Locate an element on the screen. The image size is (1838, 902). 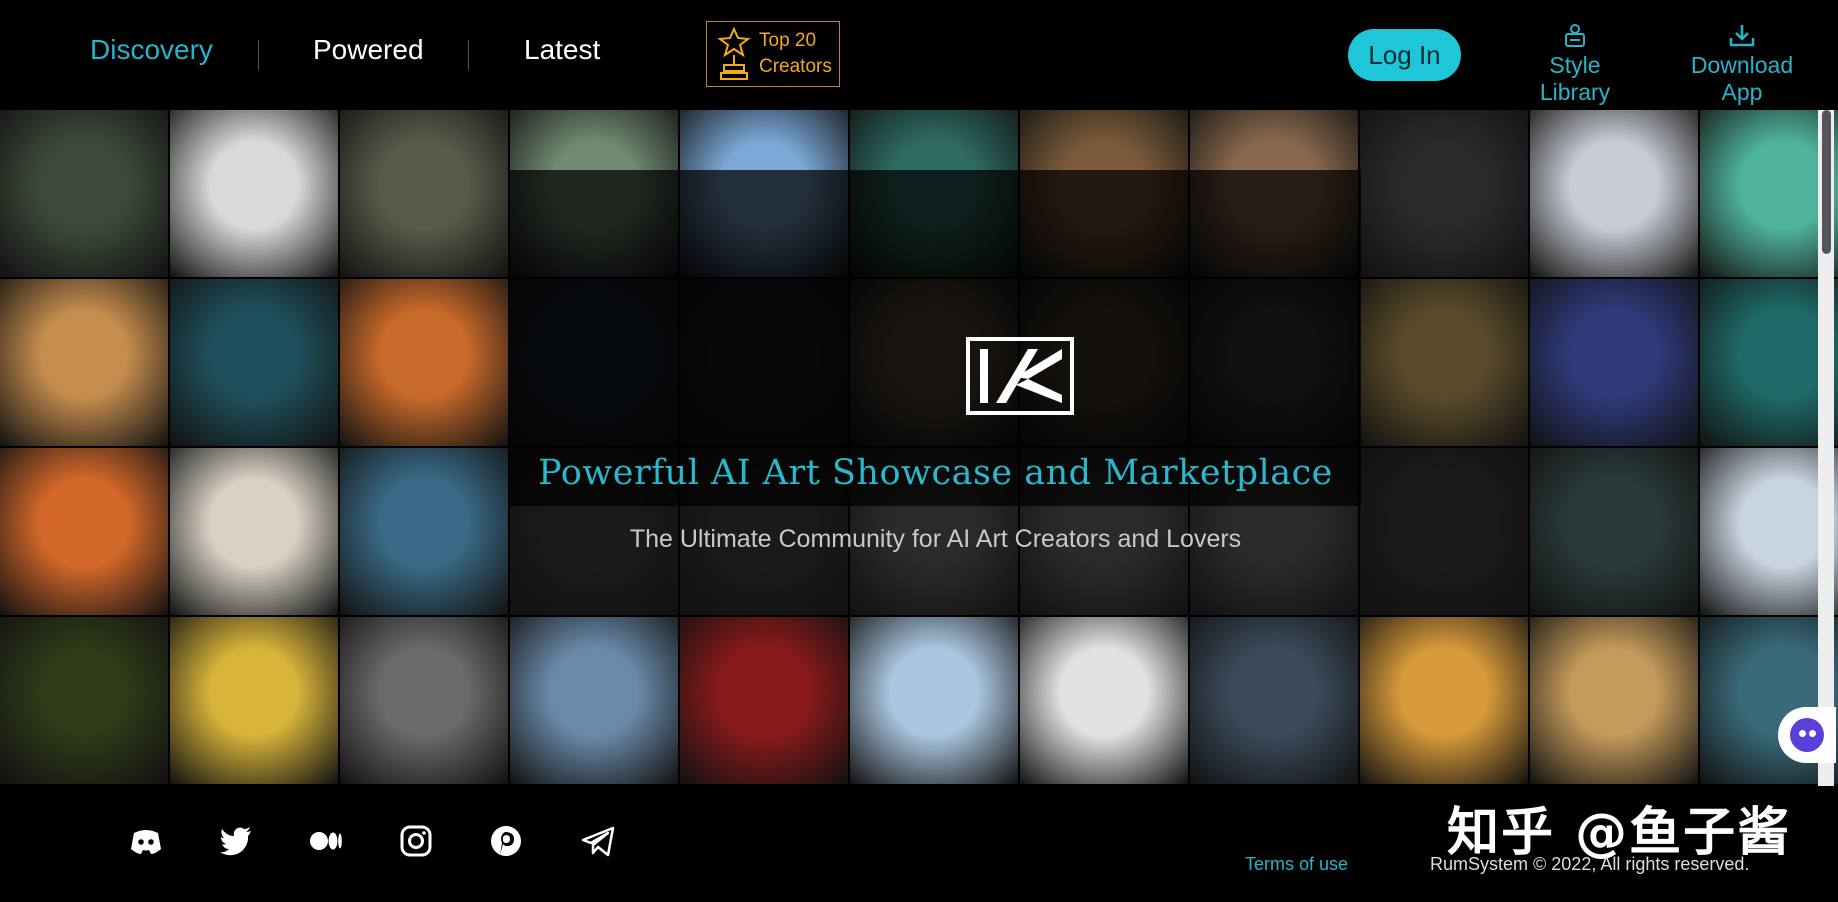
assistant-icon is located at coordinates (1807, 735).